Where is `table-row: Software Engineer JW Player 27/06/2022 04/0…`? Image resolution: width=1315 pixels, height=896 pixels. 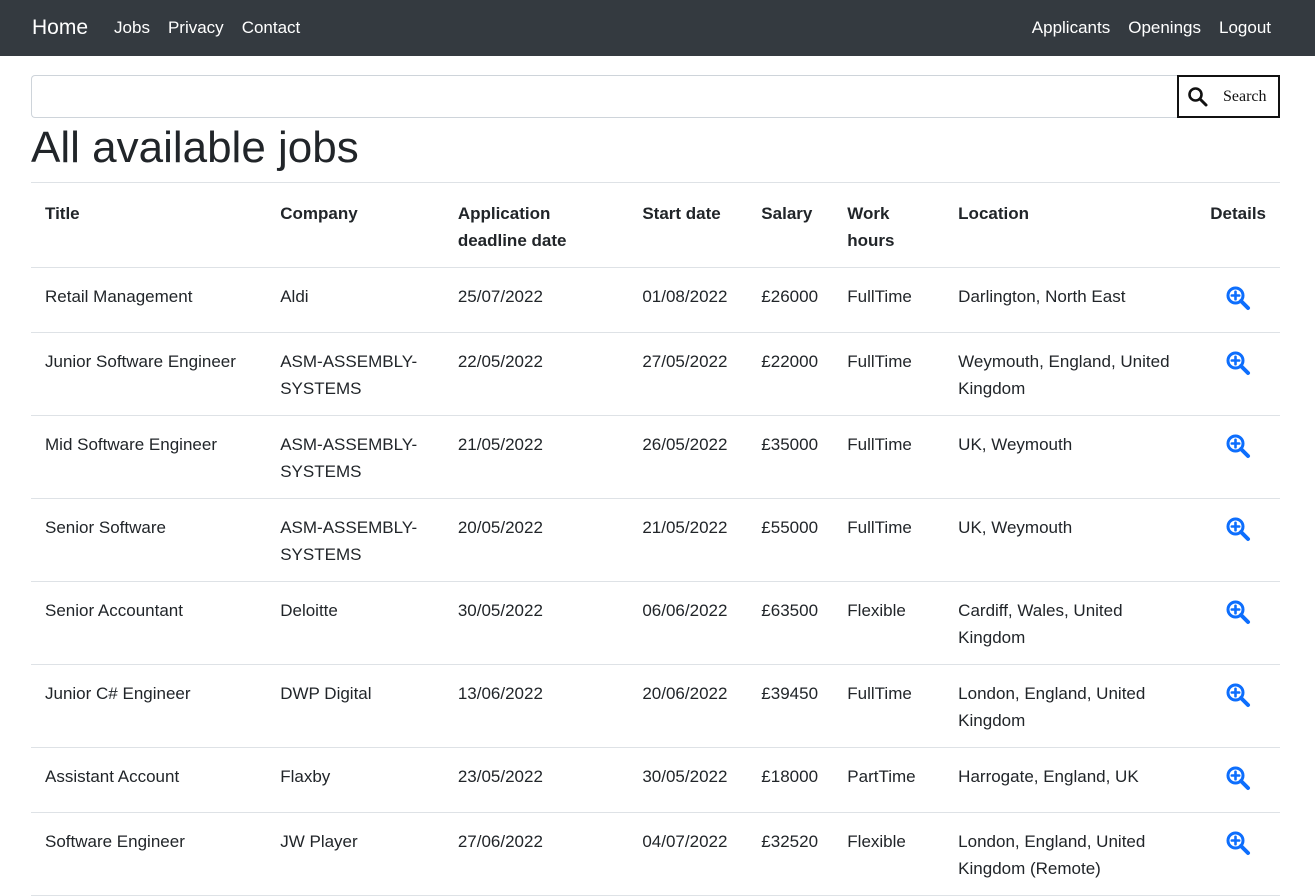
table-row: Software Engineer JW Player 27/06/2022 04/0… is located at coordinates (655, 854).